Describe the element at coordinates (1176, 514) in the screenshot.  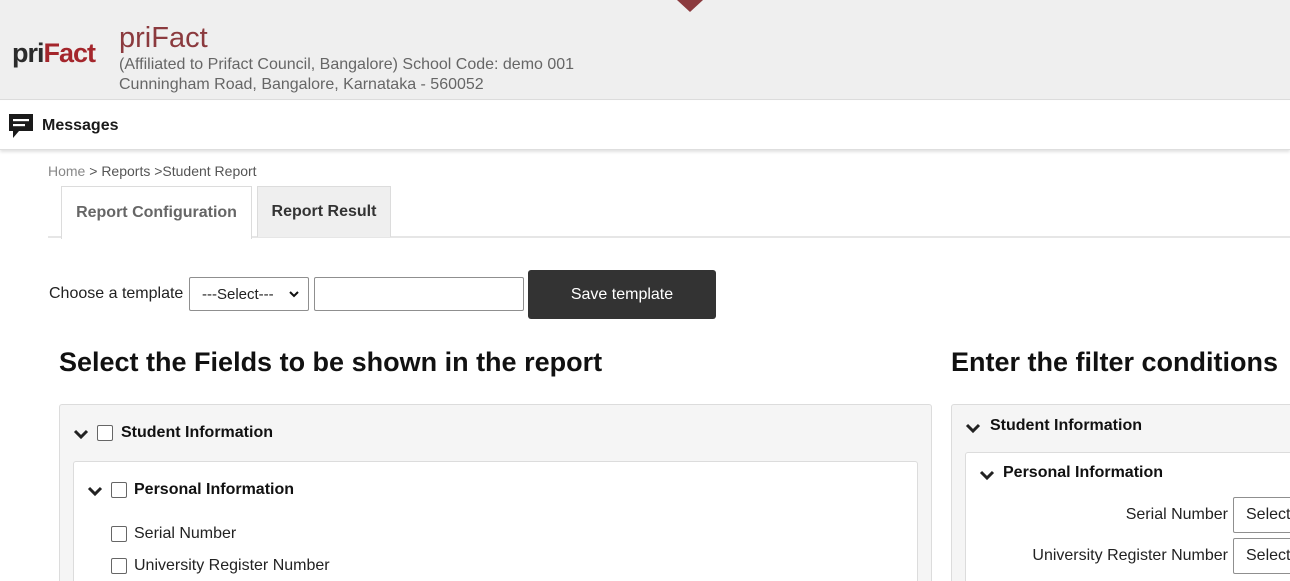
I see `filter-serial-number-label: Serial Number` at that location.